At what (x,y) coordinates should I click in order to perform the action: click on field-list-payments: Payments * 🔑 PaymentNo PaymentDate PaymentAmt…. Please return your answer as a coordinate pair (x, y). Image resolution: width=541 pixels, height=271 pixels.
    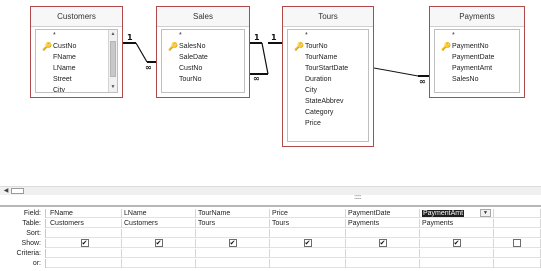
    Looking at the image, I should click on (477, 52).